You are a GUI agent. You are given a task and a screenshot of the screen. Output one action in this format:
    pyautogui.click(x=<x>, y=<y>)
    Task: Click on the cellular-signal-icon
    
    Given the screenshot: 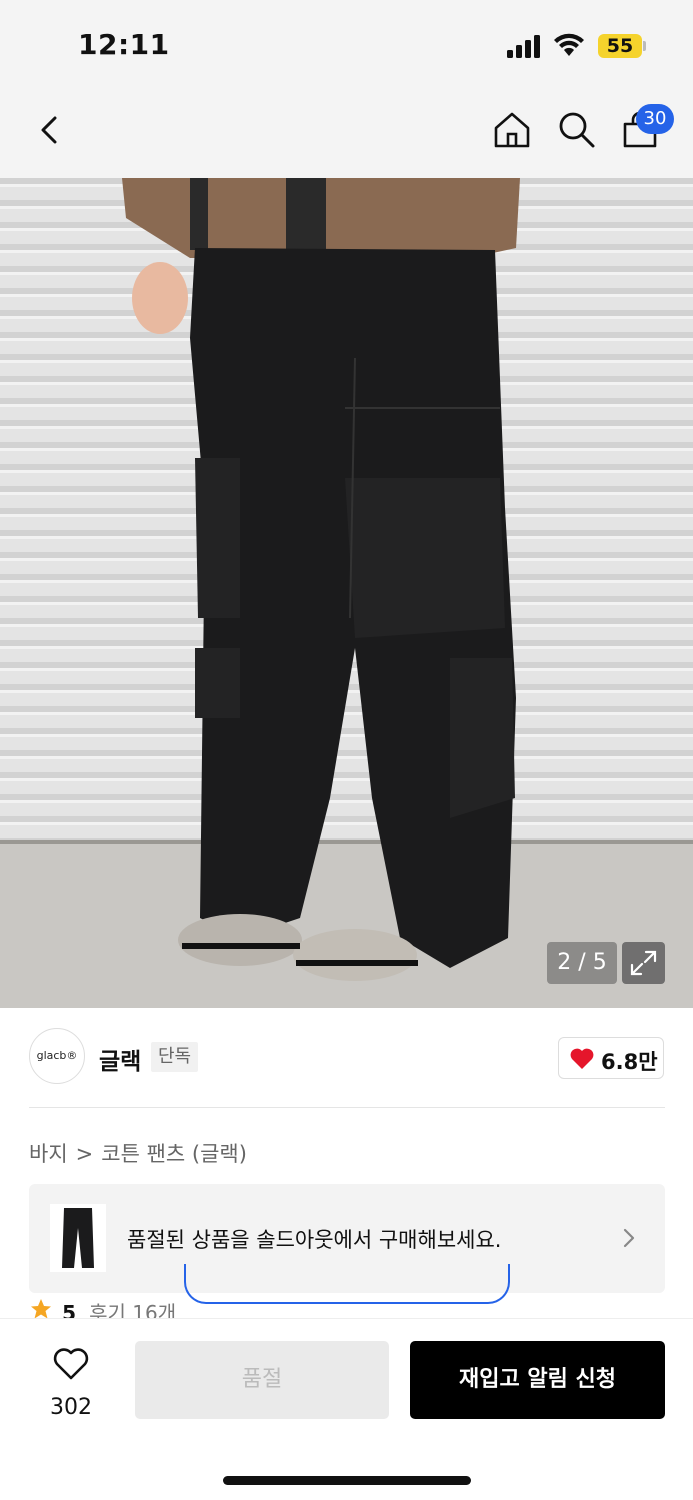 What is the action you would take?
    pyautogui.click(x=525, y=46)
    